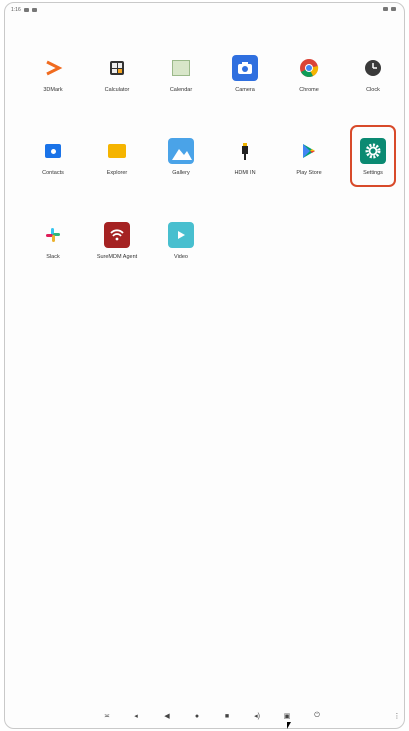 This screenshot has height=731, width=409. Describe the element at coordinates (53, 68) in the screenshot. I see `3dmark-icon` at that location.